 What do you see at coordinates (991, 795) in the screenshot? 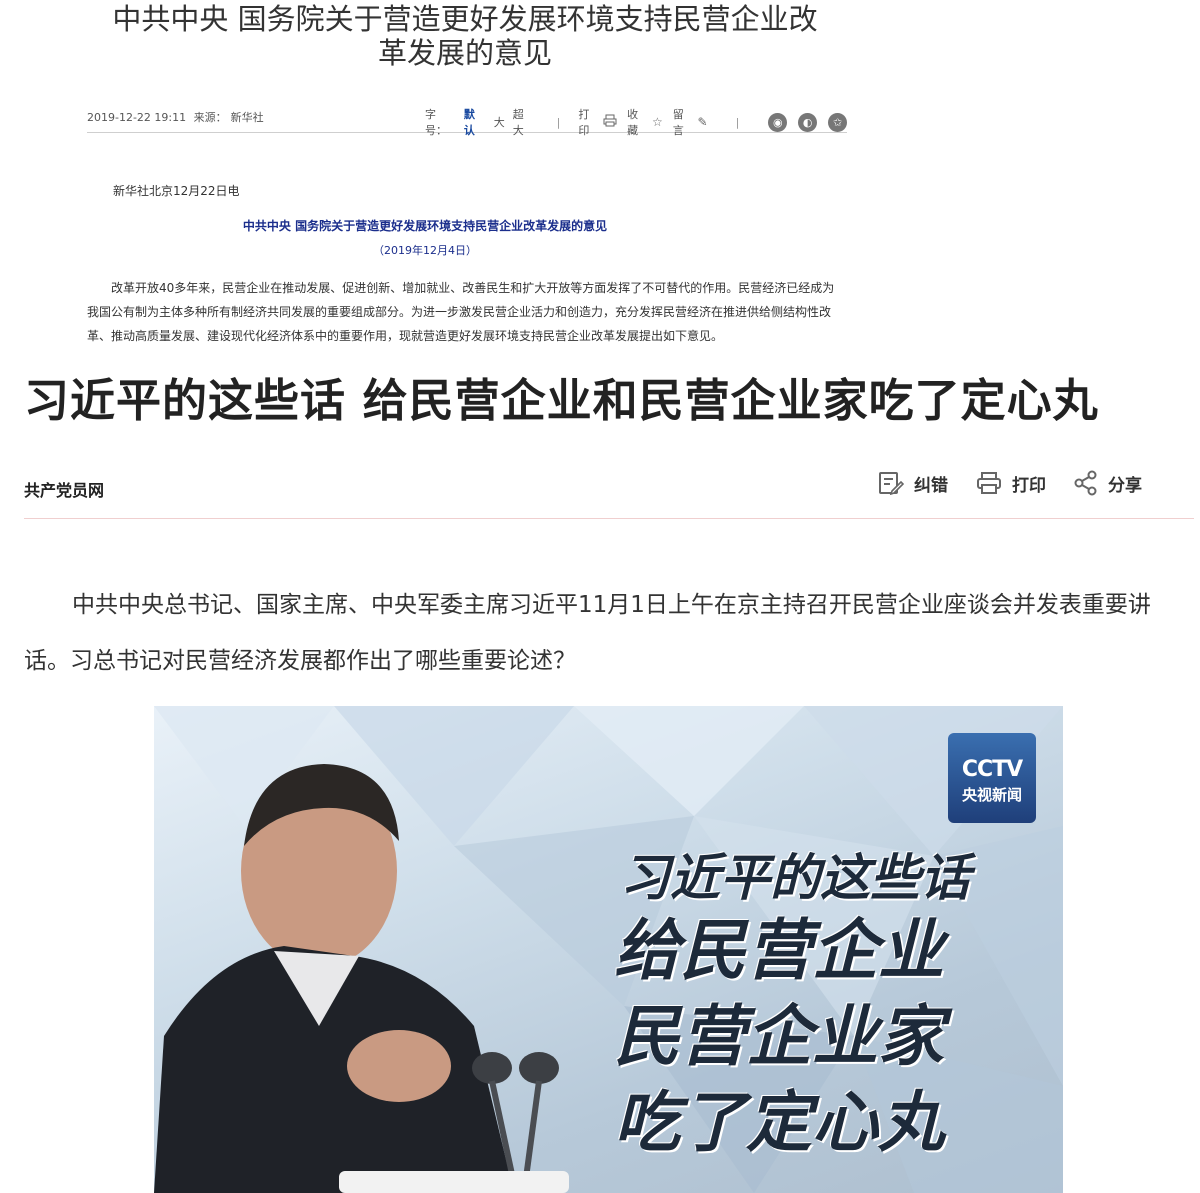
I see `cctv-logo-subtitle: 央视新闻` at bounding box center [991, 795].